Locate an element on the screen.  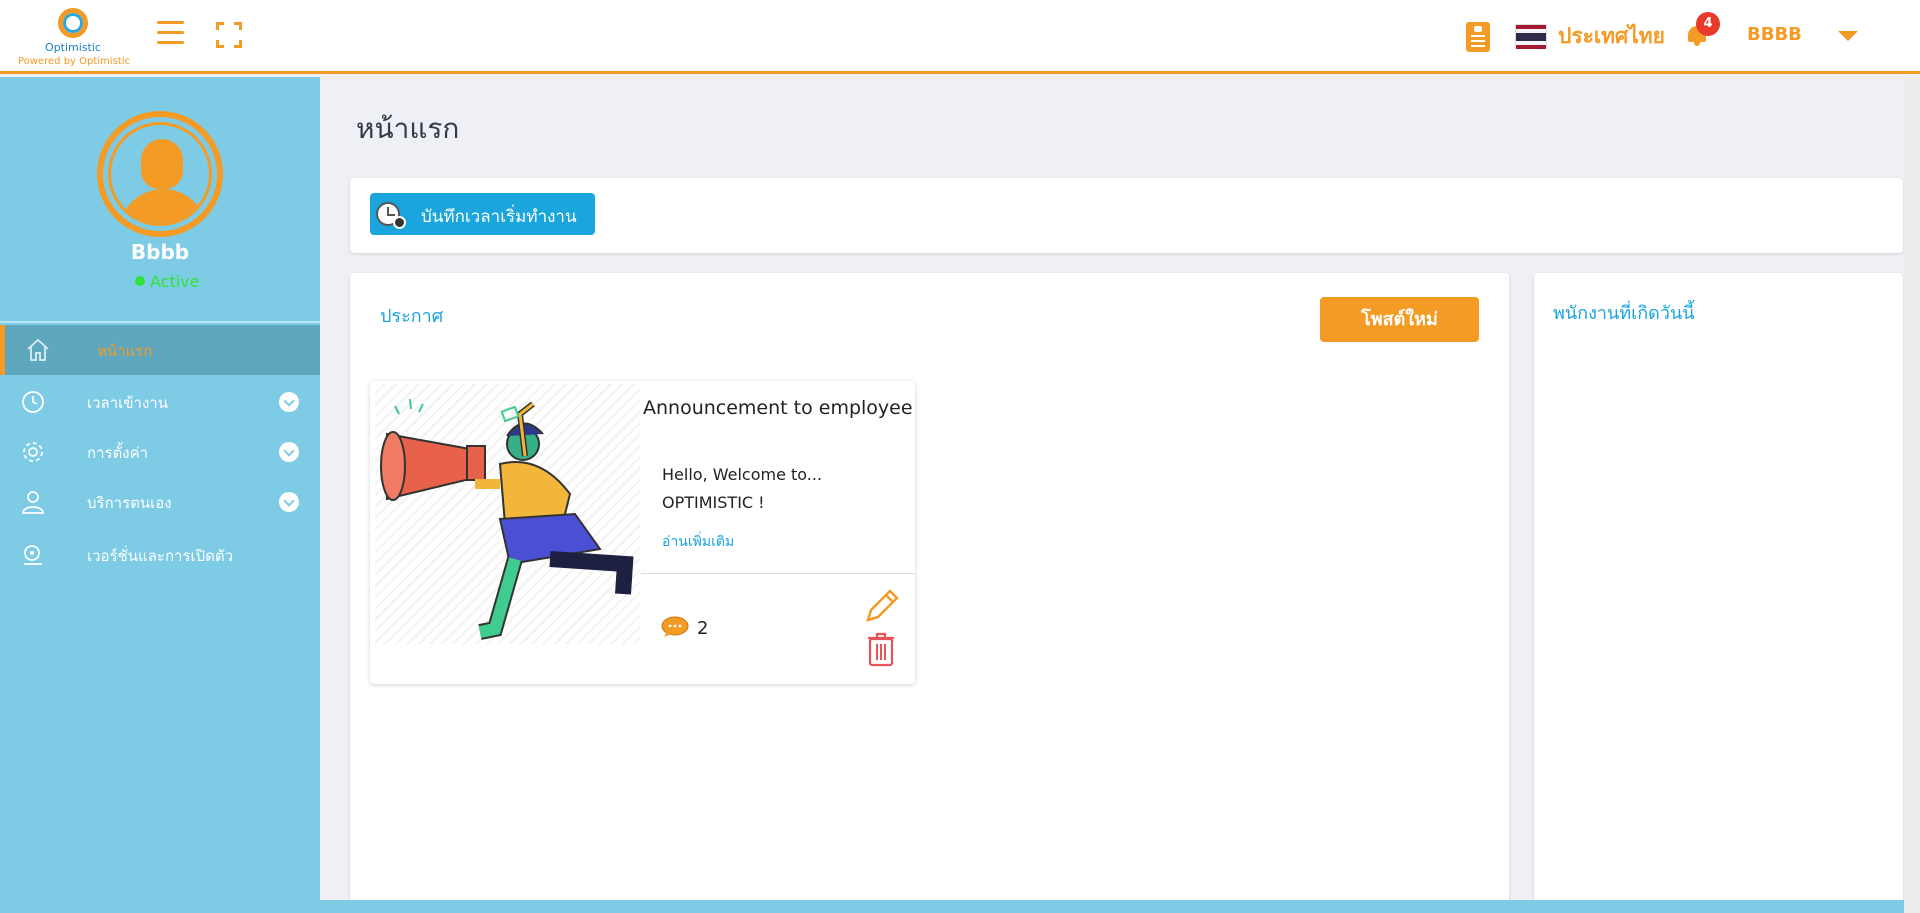
sidebar-item-attendance: เวลาเข้างาน is located at coordinates (160, 402).